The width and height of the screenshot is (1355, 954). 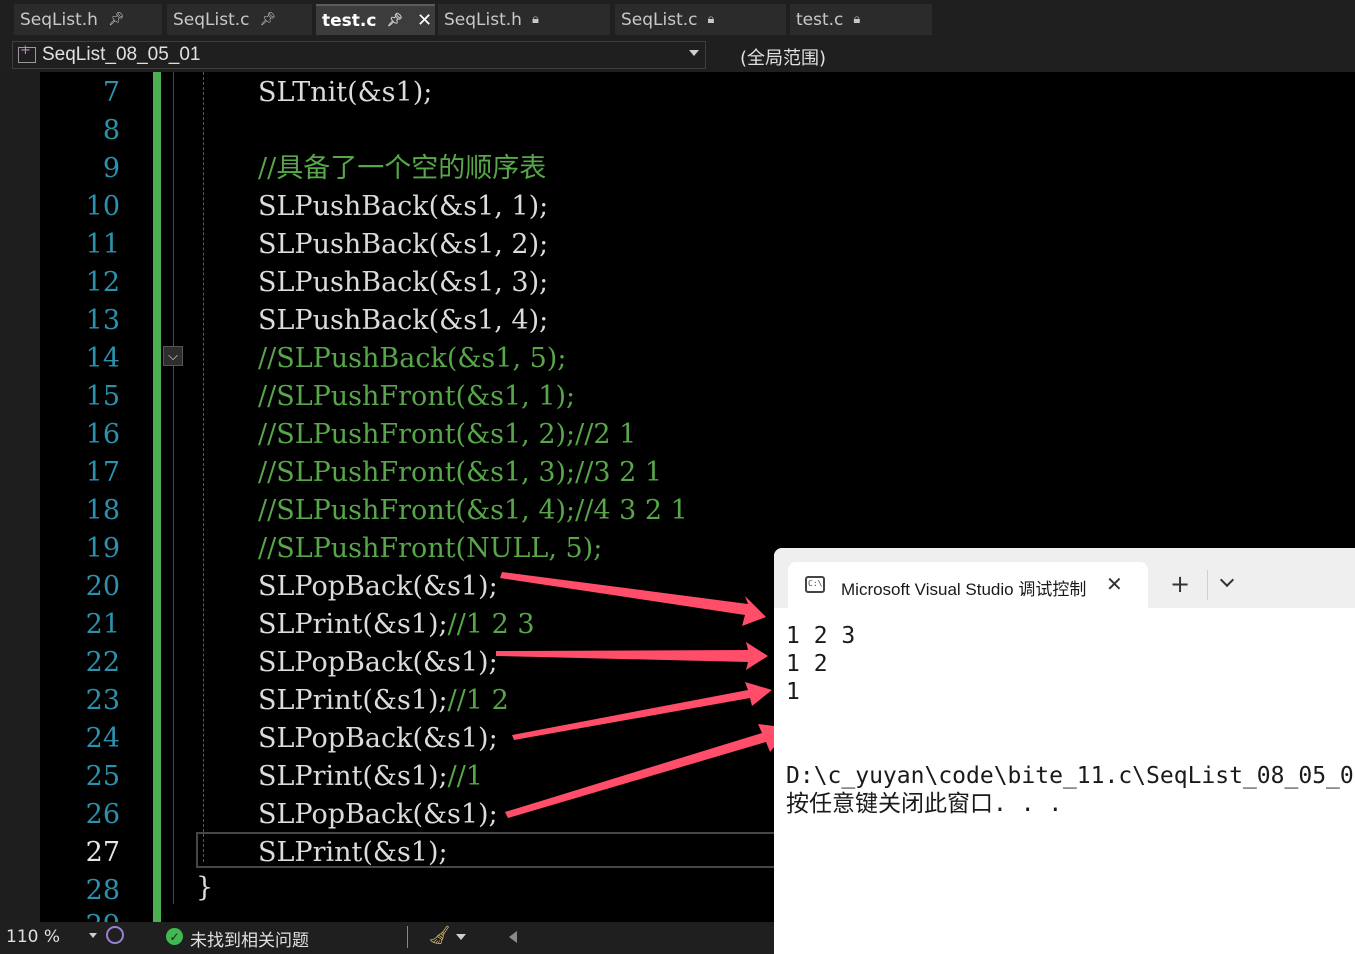 I want to click on tab-test-c-locked: test.c 🔒︎, so click(x=861, y=19).